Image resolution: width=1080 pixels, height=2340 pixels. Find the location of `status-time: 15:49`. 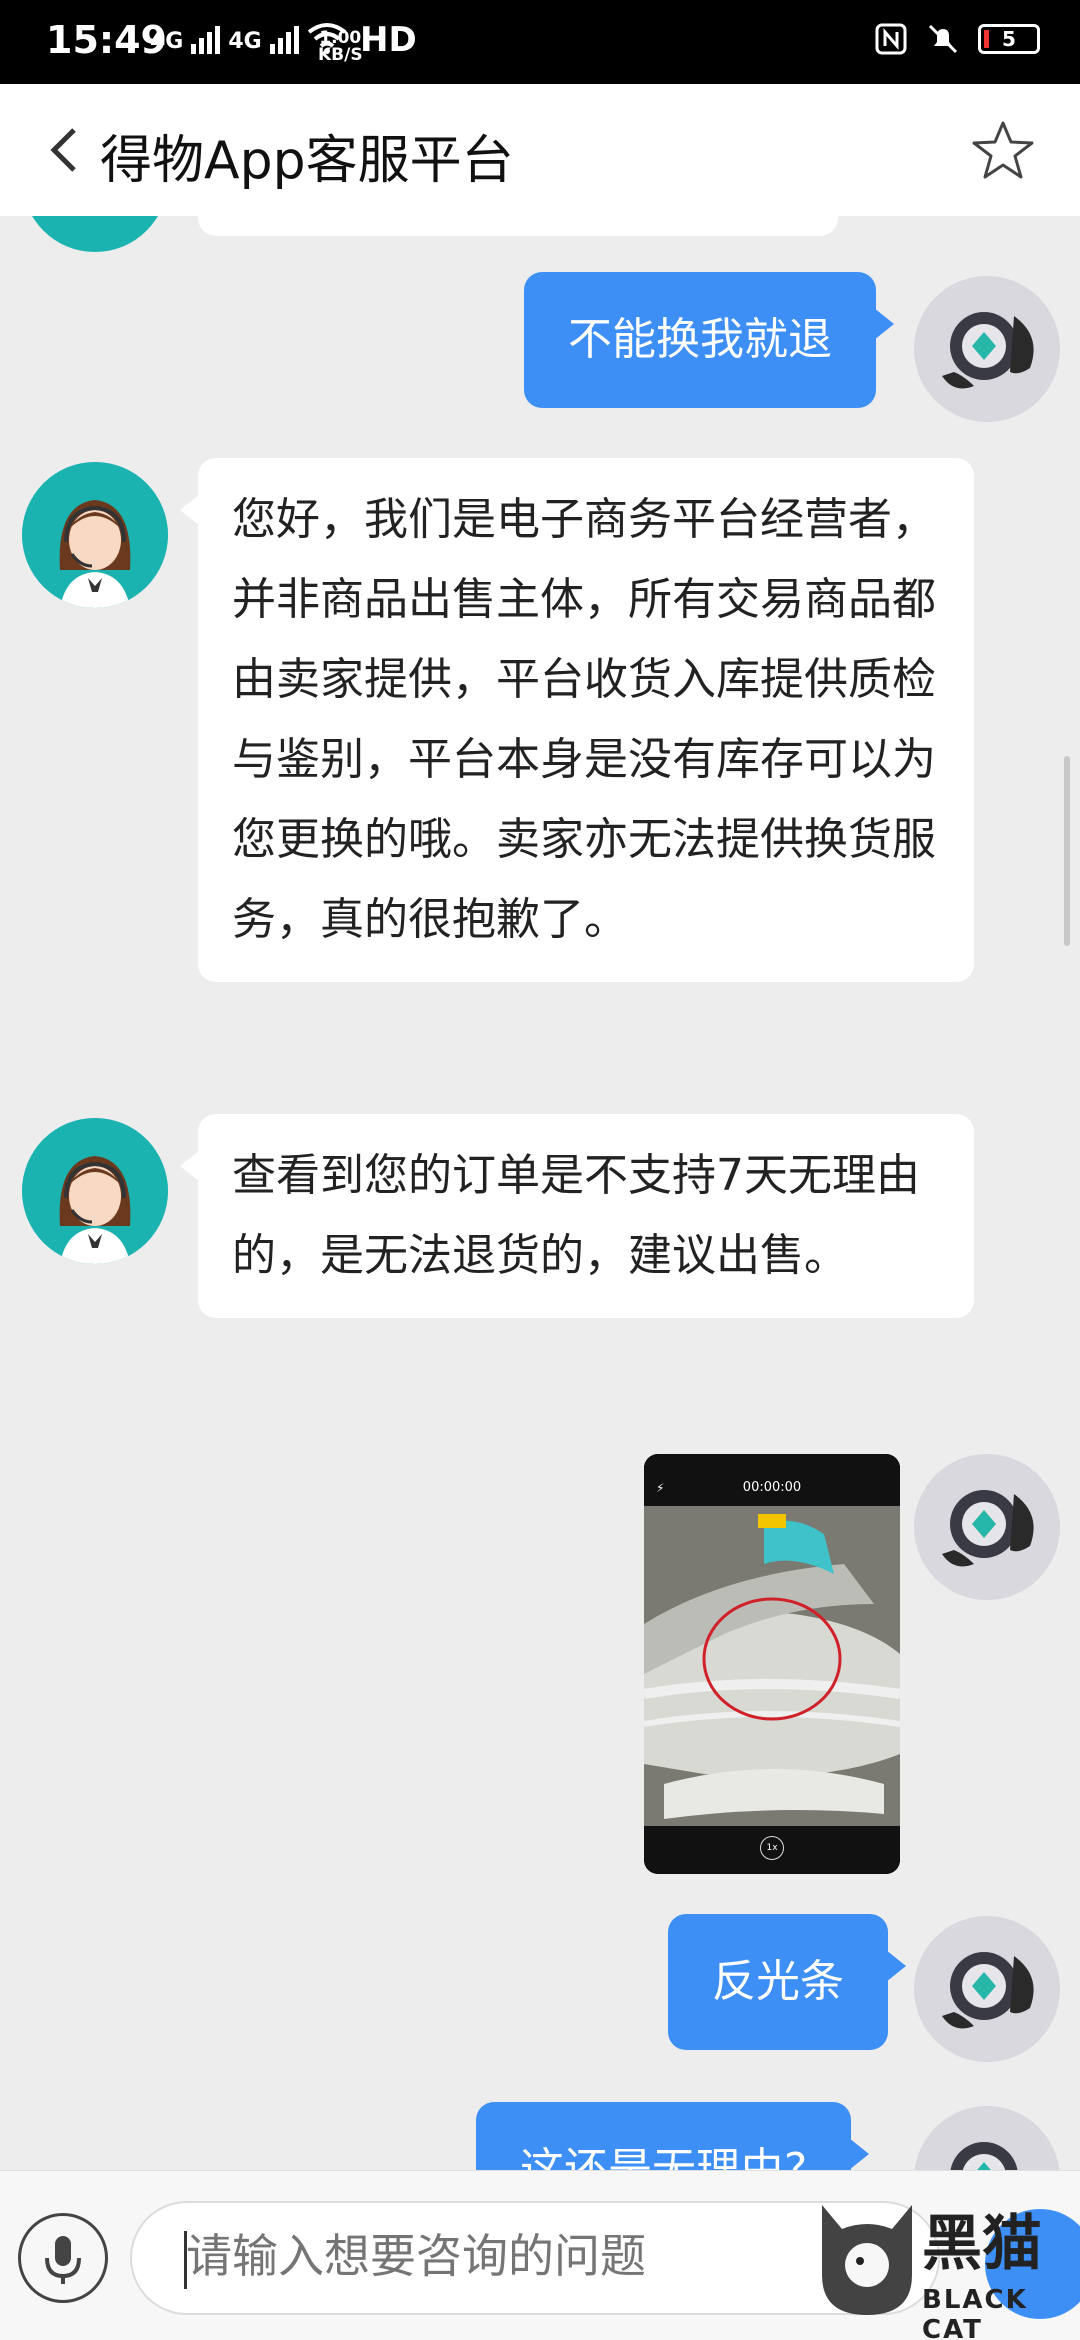

status-time: 15:49 is located at coordinates (106, 40).